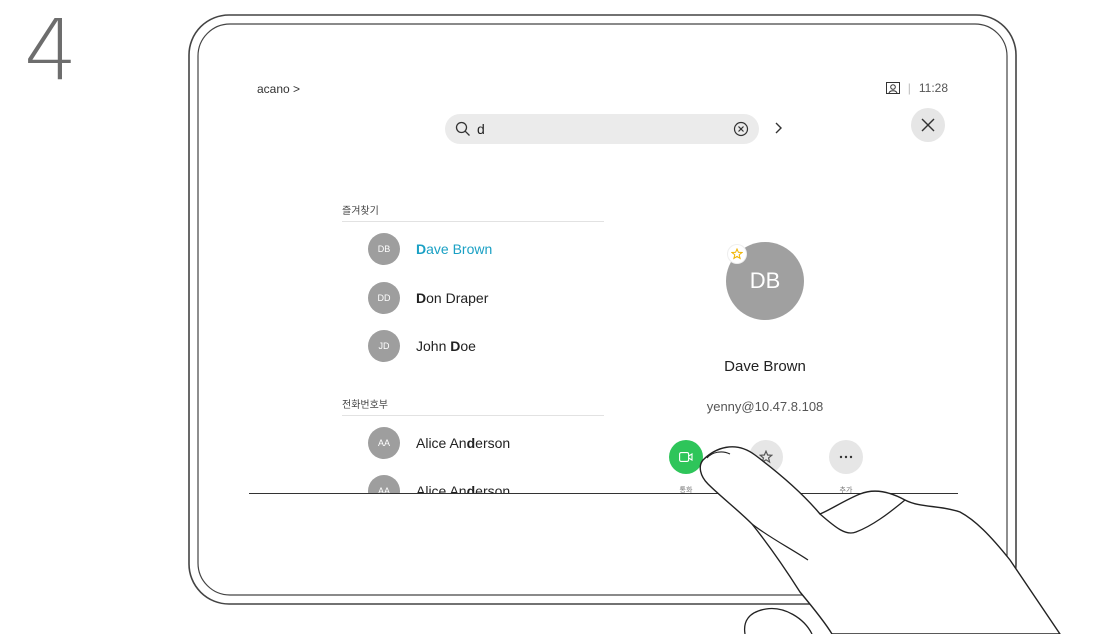 This screenshot has width=1116, height=634. I want to click on list-item: DB Dave Brown, so click(430, 249).